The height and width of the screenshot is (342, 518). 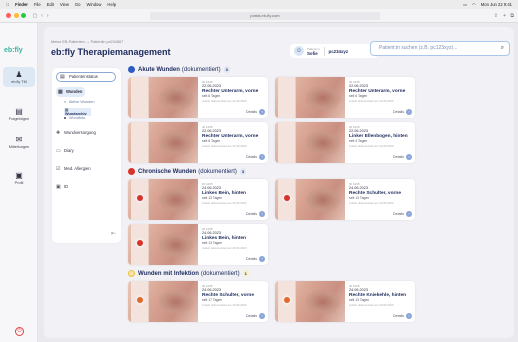 What do you see at coordinates (65, 151) in the screenshot?
I see `nav-diary: ▭ Diary` at bounding box center [65, 151].